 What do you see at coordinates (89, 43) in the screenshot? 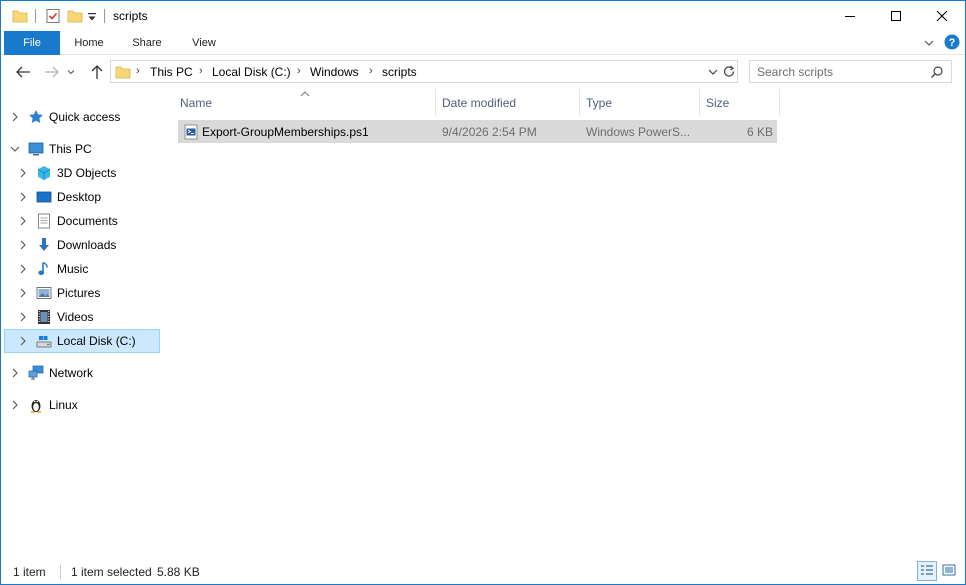
I see `tab-home: Home` at bounding box center [89, 43].